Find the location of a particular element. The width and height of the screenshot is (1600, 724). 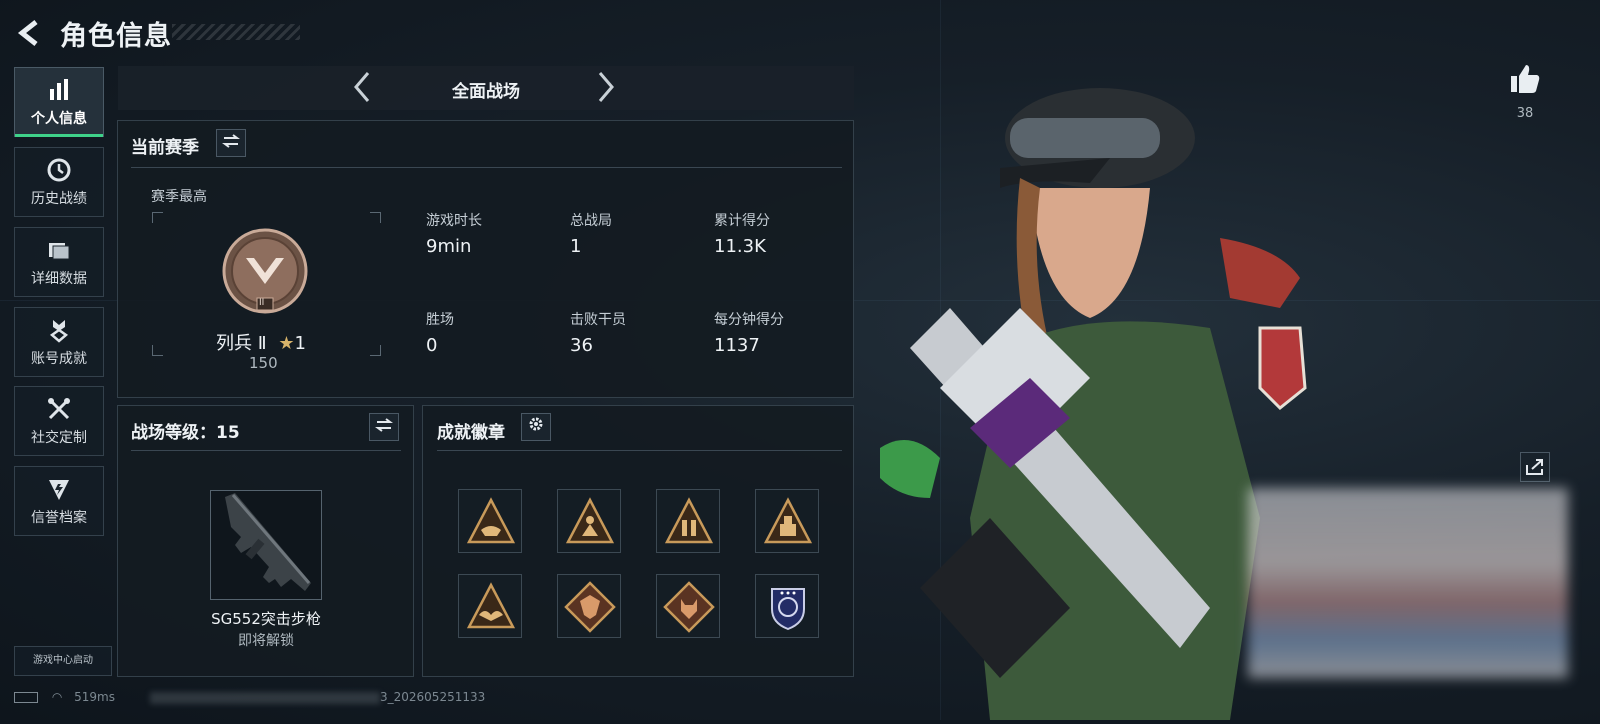

rank-stars: 1 is located at coordinates (300, 343).